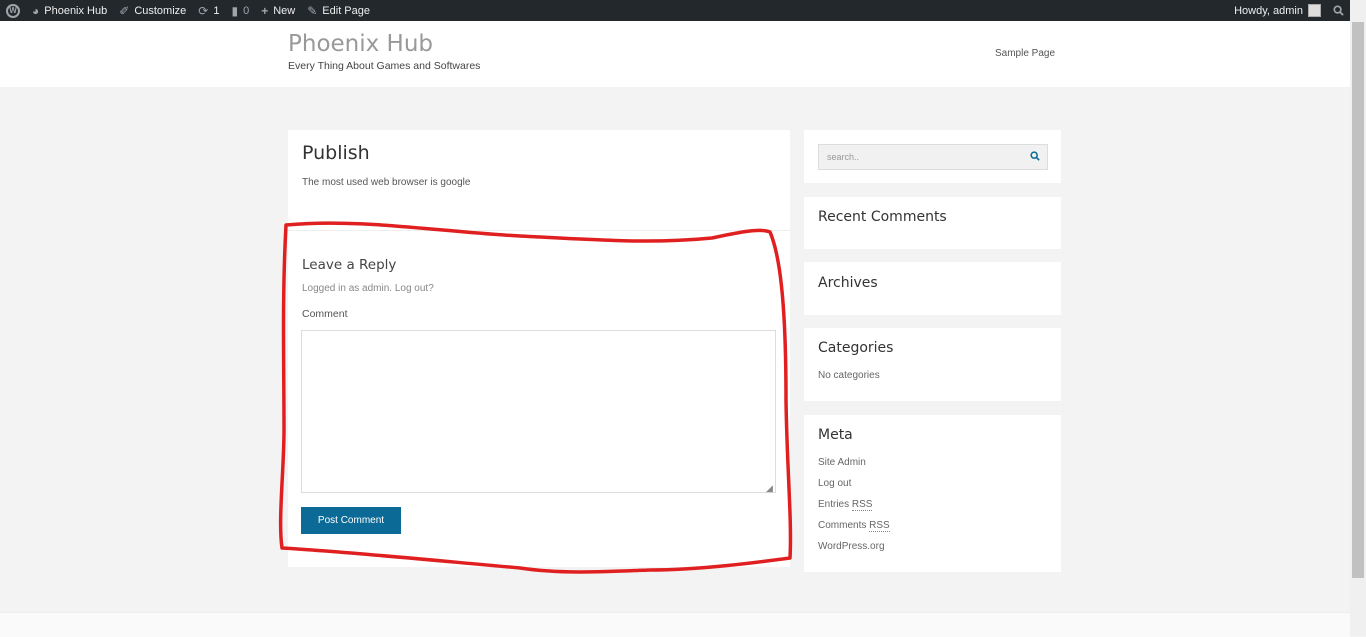 Image resolution: width=1366 pixels, height=637 pixels. I want to click on plus-icon: +, so click(265, 10).